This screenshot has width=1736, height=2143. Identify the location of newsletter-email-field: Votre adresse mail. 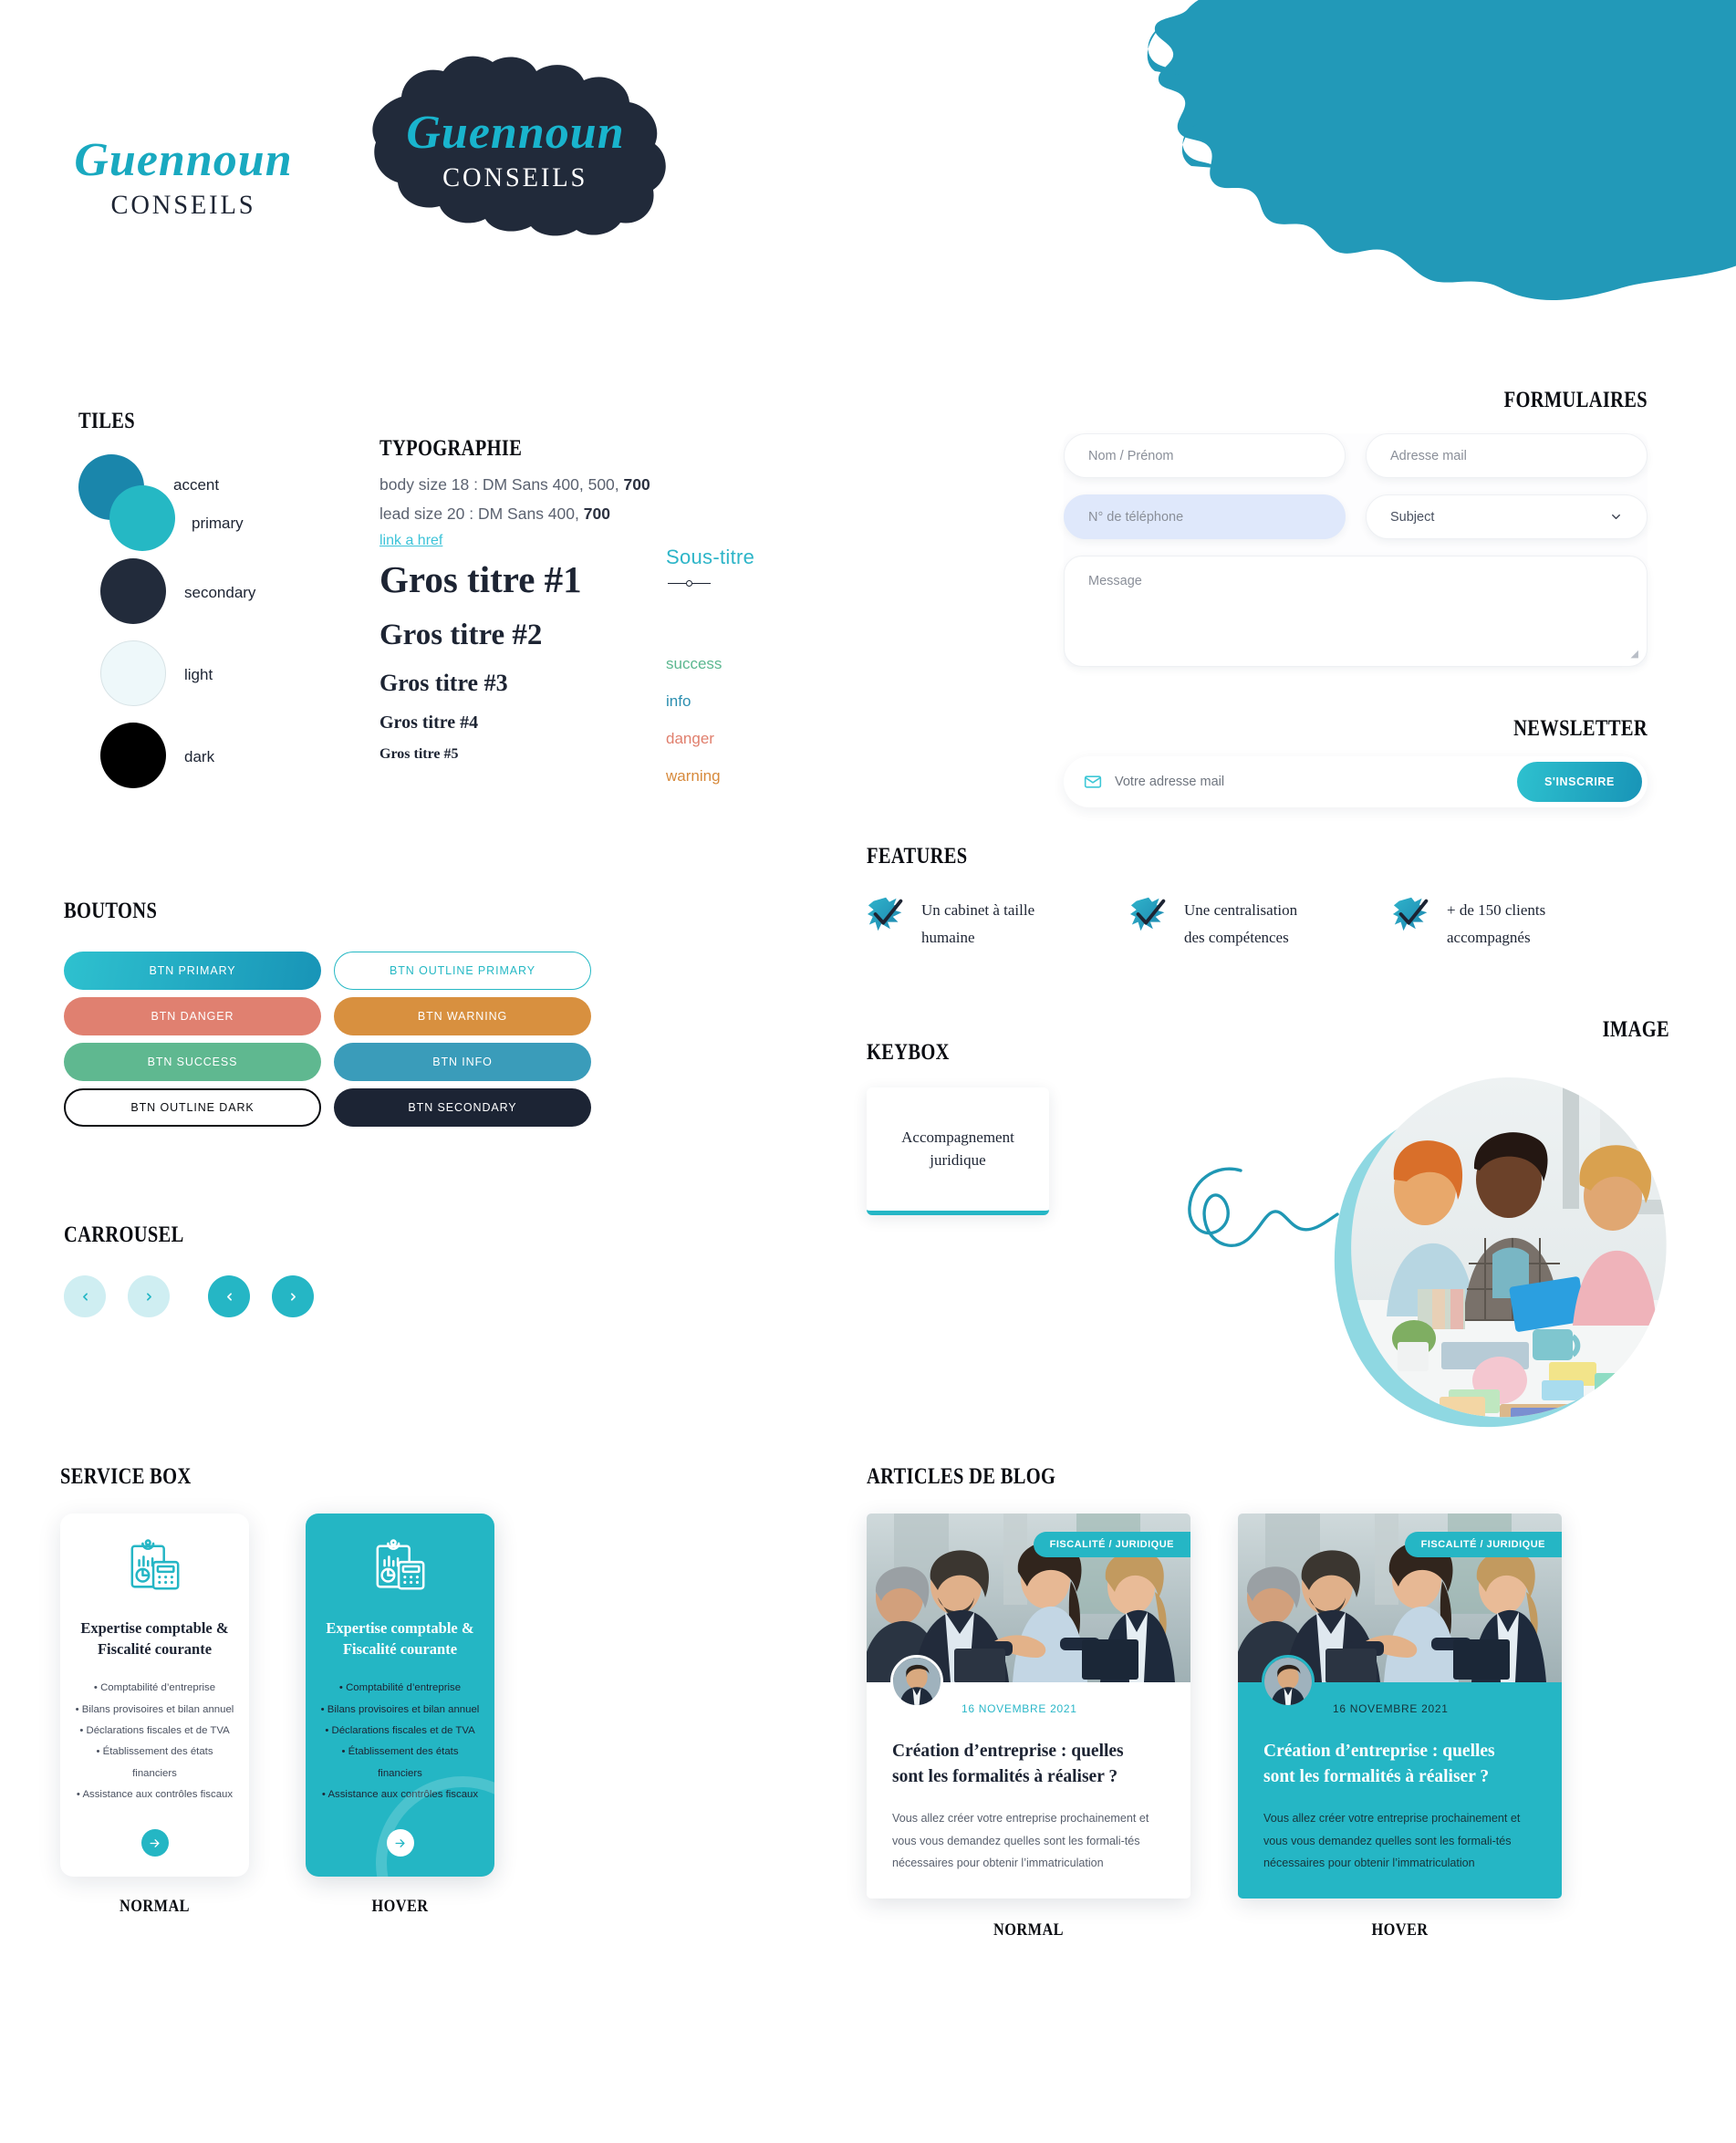
(1300, 782).